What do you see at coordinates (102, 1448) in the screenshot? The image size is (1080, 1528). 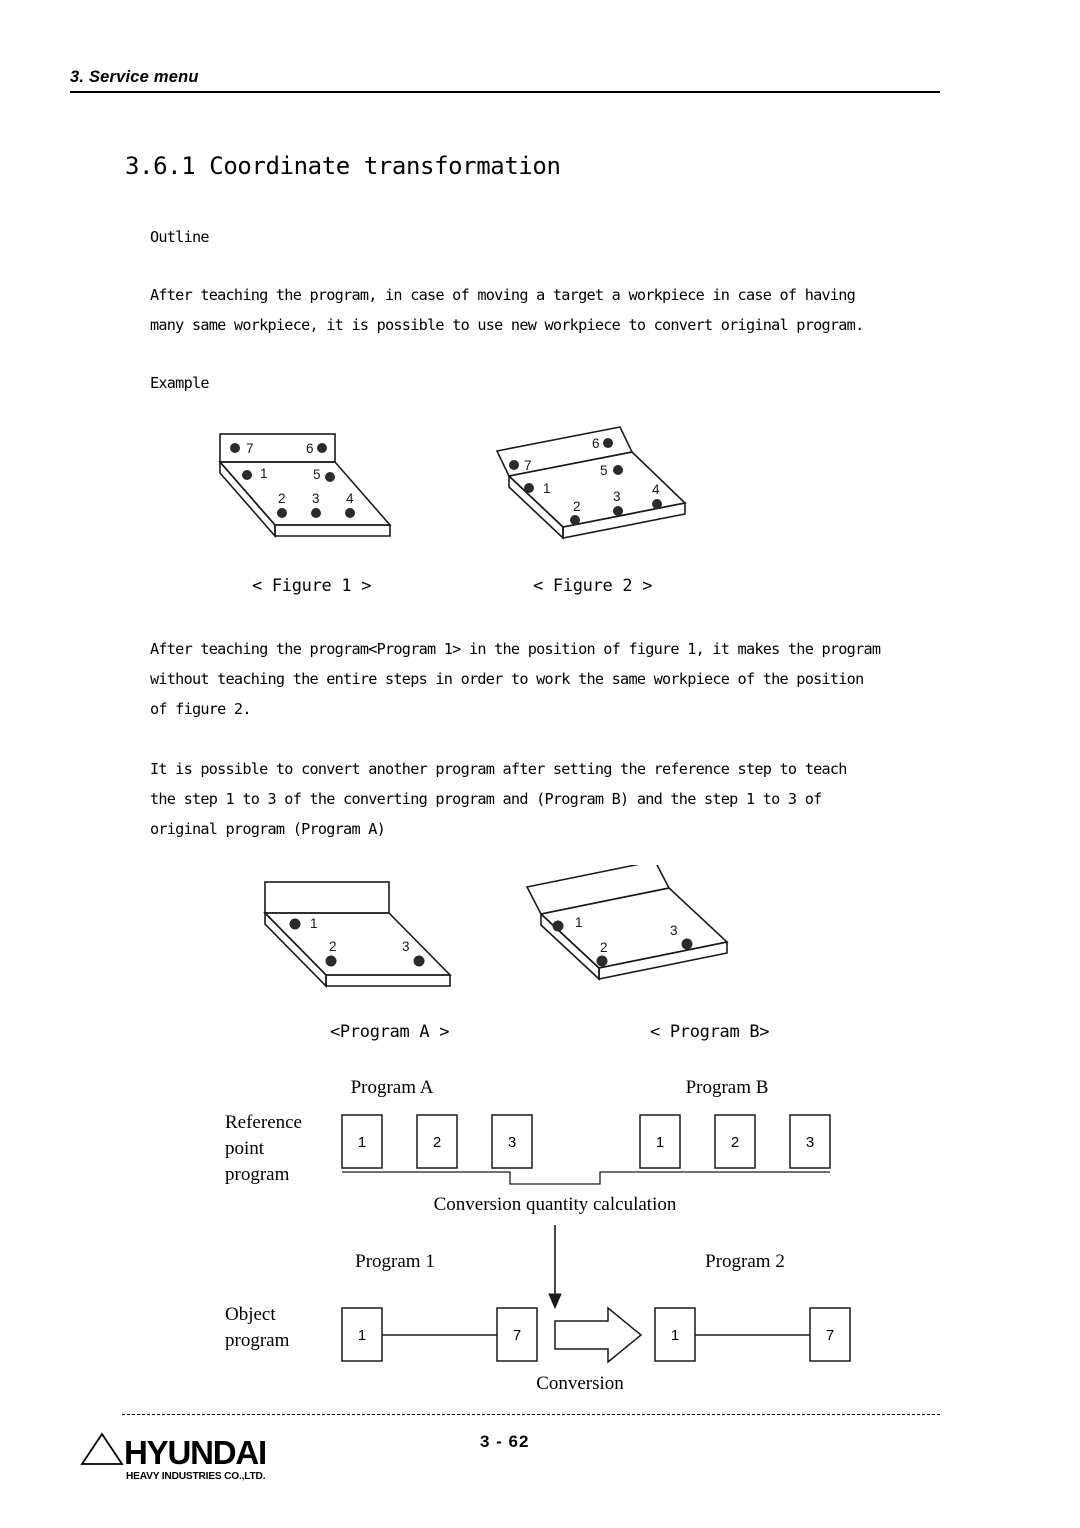 I see `triangle-icon` at bounding box center [102, 1448].